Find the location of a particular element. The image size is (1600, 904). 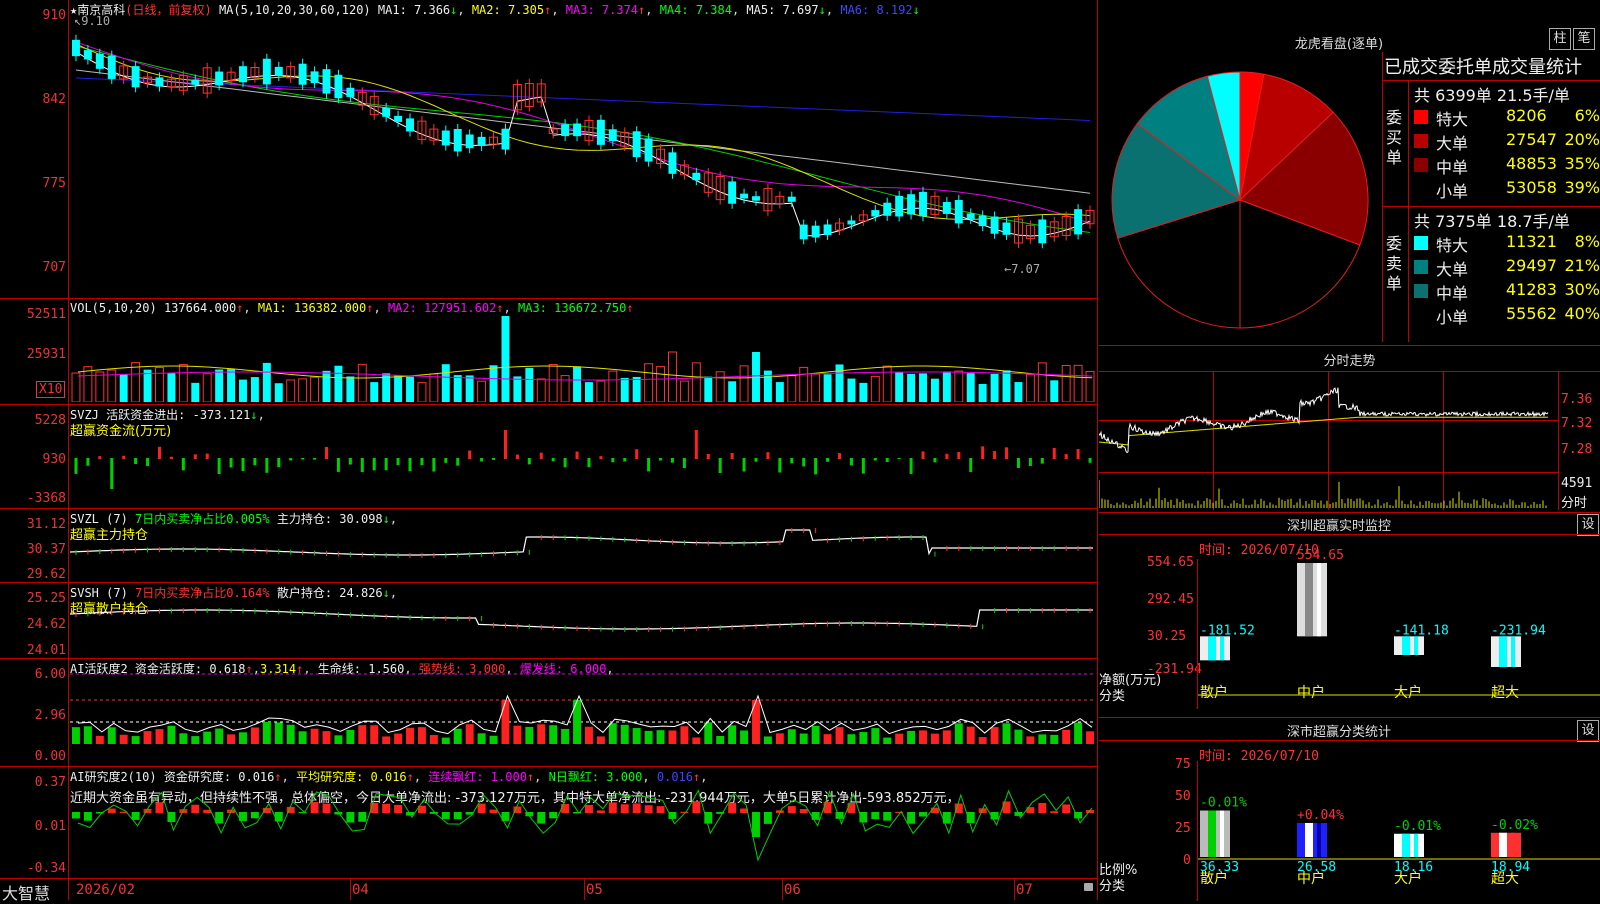

fund-flow-chart is located at coordinates (583, 463).